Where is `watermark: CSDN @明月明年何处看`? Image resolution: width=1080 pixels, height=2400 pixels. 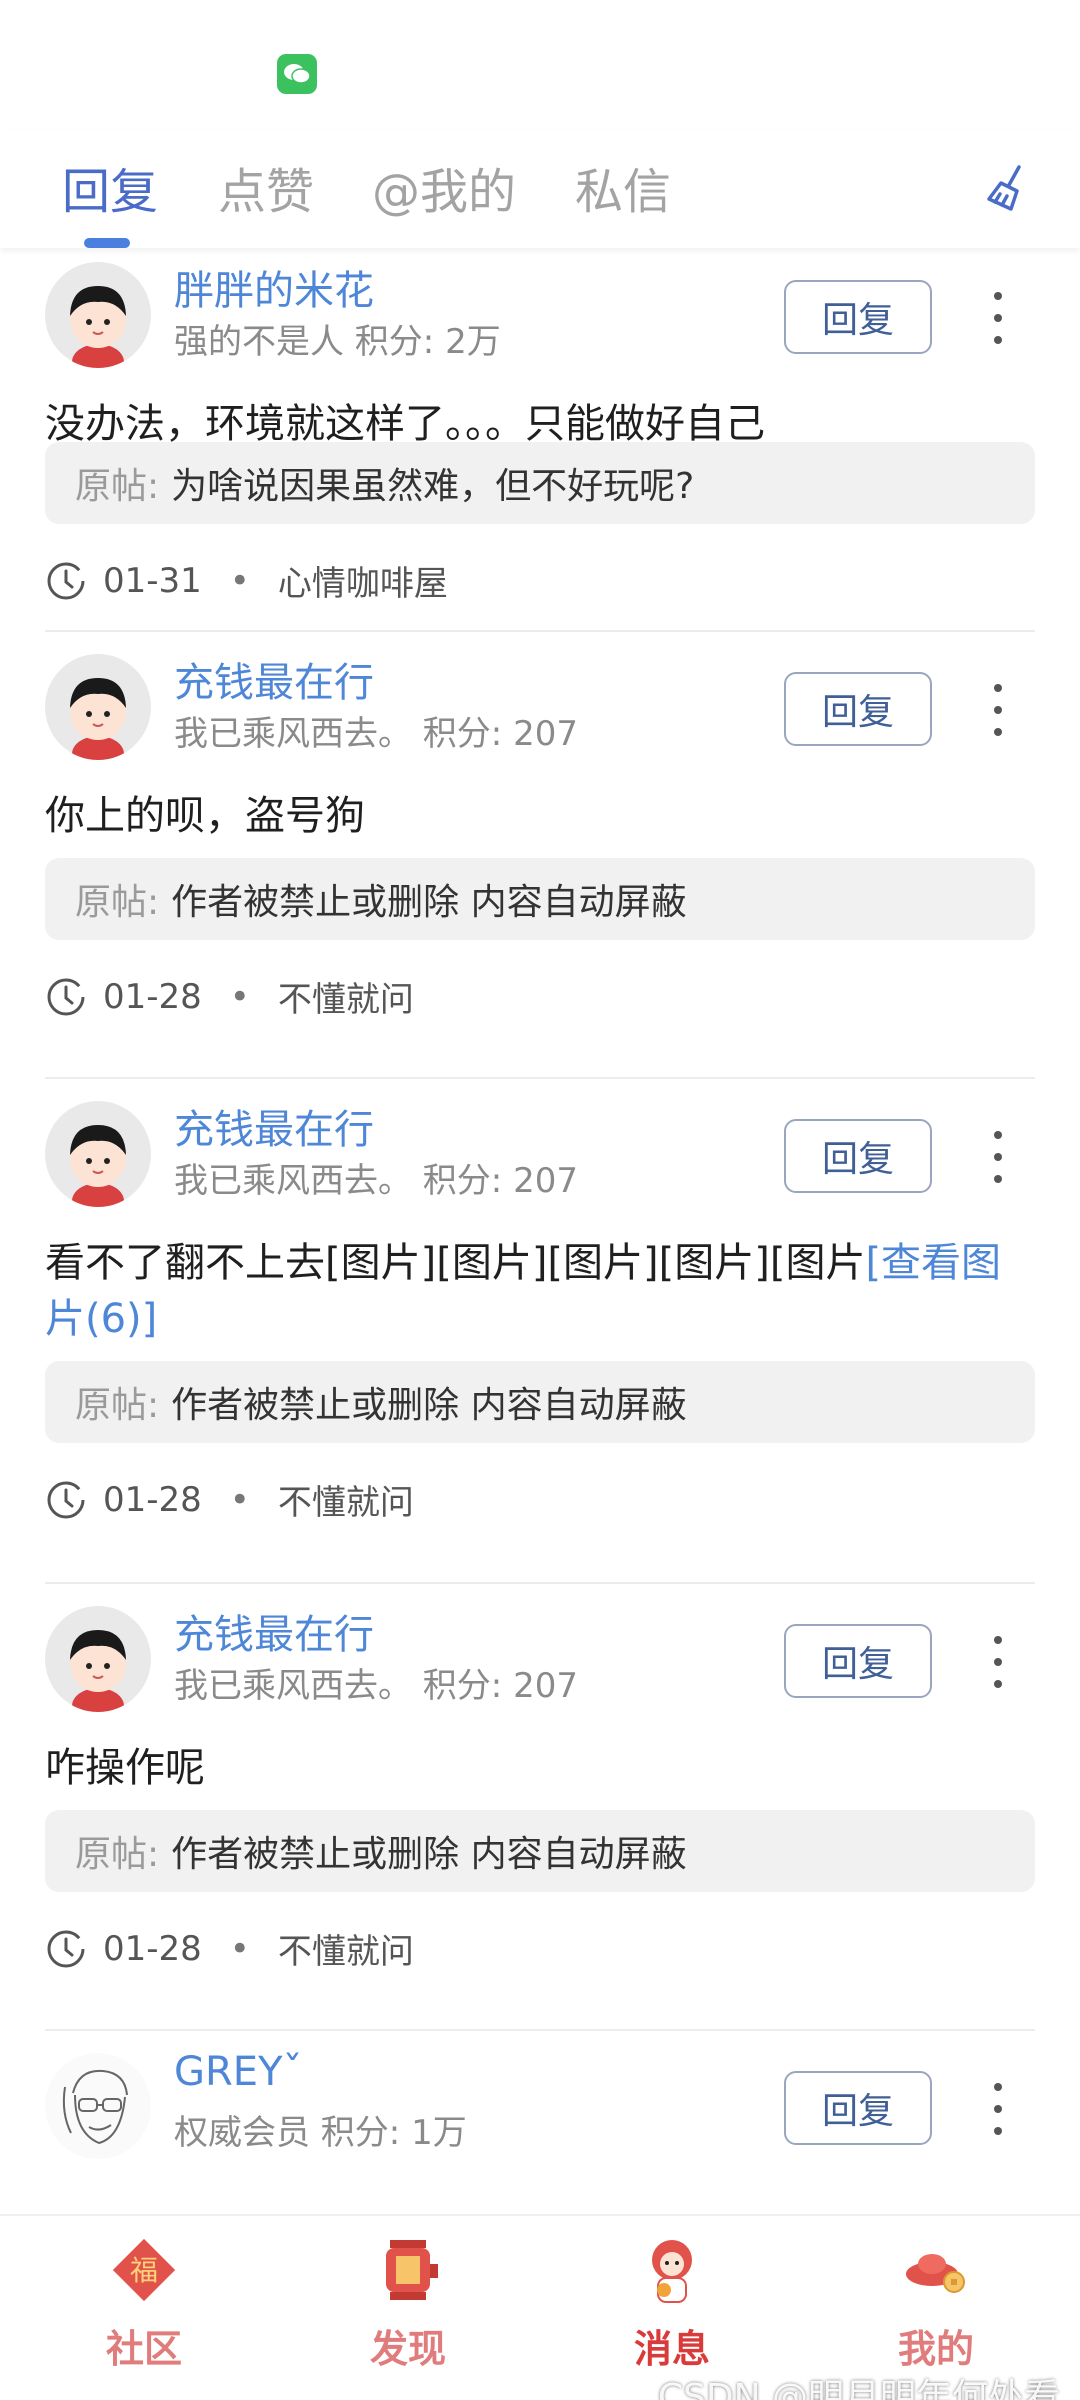 watermark: CSDN @明月明年何处看 is located at coordinates (858, 2388).